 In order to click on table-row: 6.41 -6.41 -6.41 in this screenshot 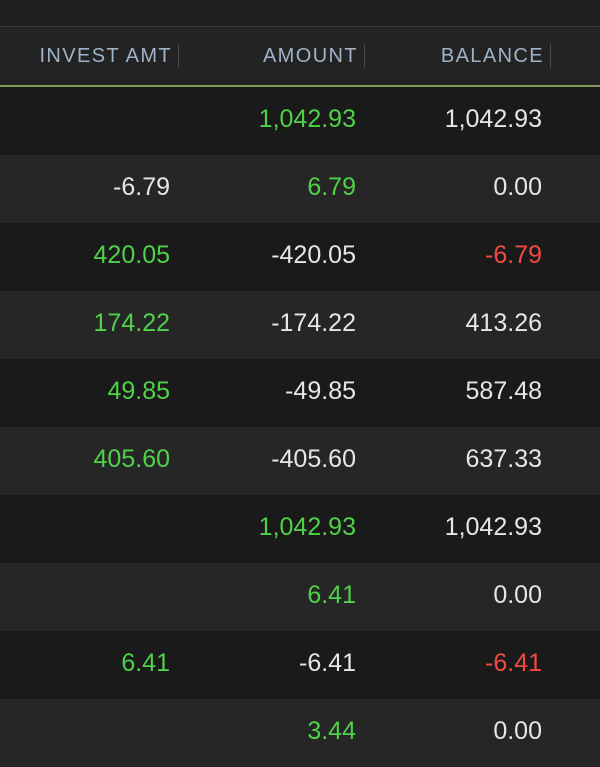, I will do `click(300, 665)`.